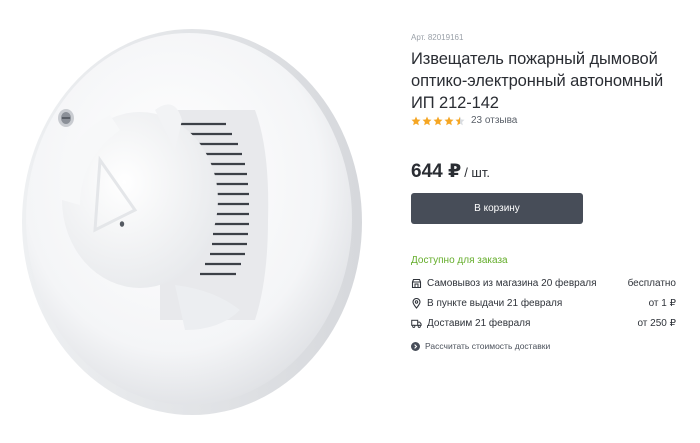 The width and height of the screenshot is (700, 443). Describe the element at coordinates (497, 208) in the screenshot. I see `add-to-cart-button: В корзину` at that location.